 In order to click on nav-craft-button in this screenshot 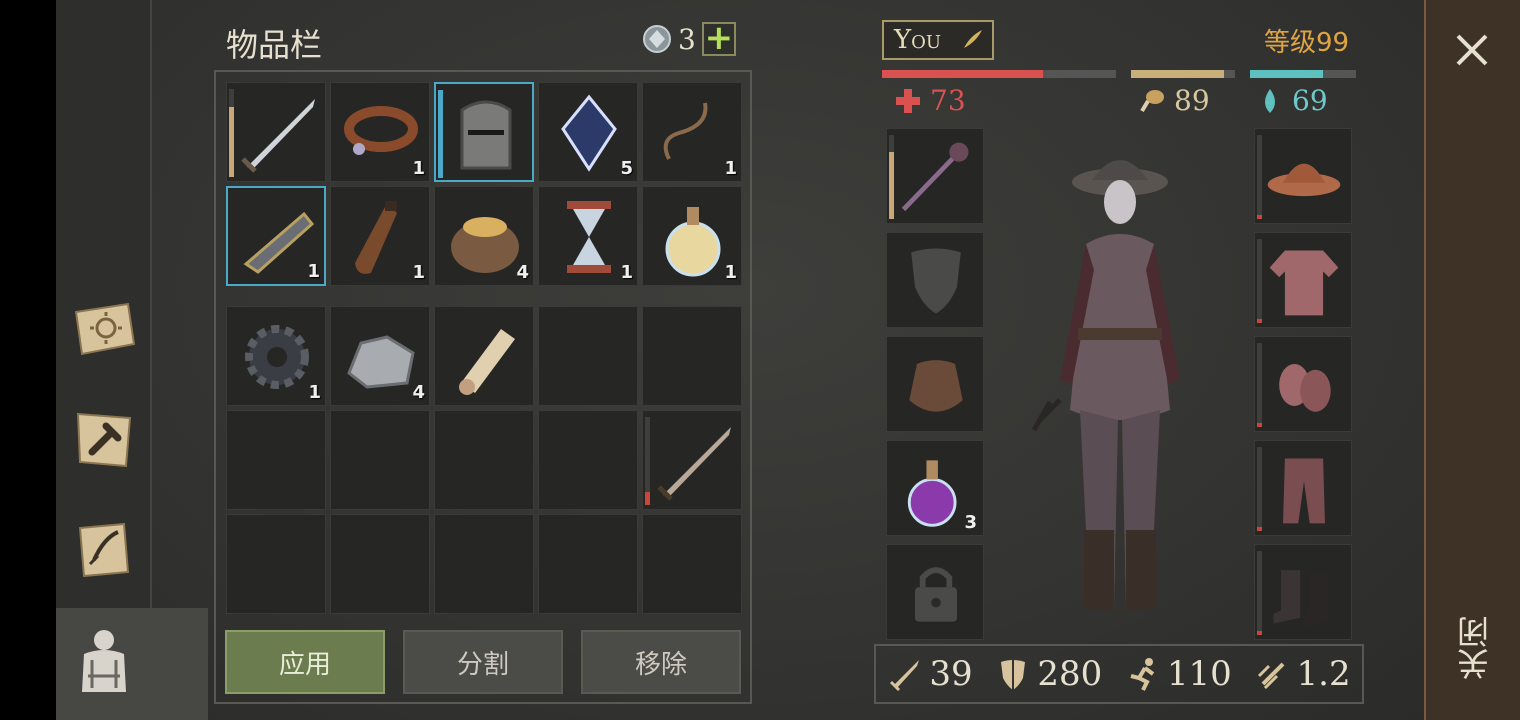, I will do `click(104, 440)`.